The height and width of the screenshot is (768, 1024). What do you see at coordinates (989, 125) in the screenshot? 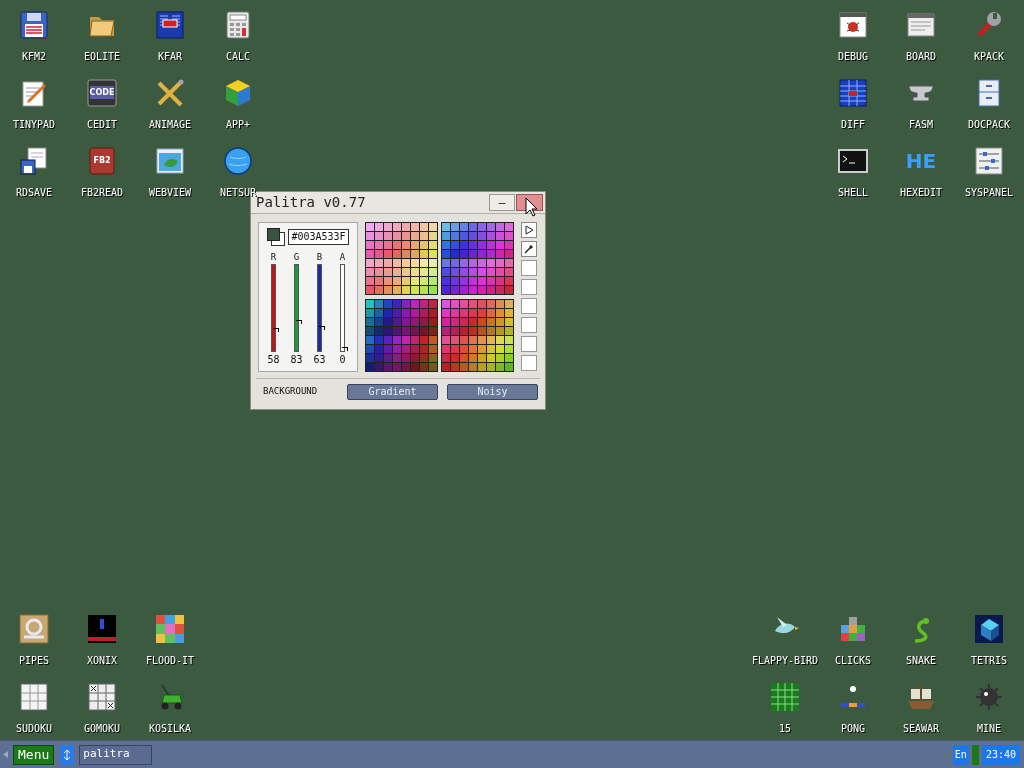
I see `icon-label: DOCPACK` at bounding box center [989, 125].